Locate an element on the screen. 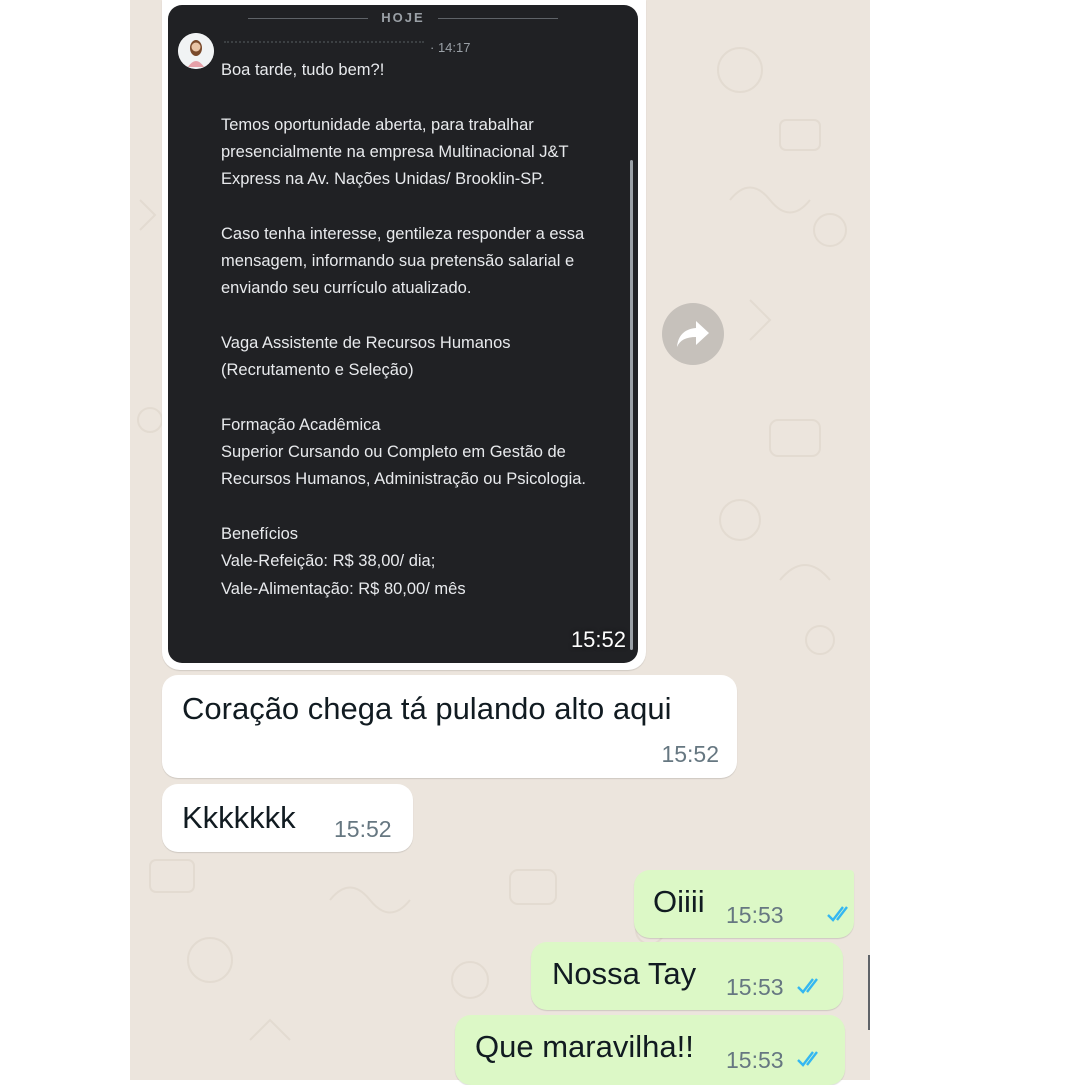  message-text: Oiiii is located at coordinates (679, 901).